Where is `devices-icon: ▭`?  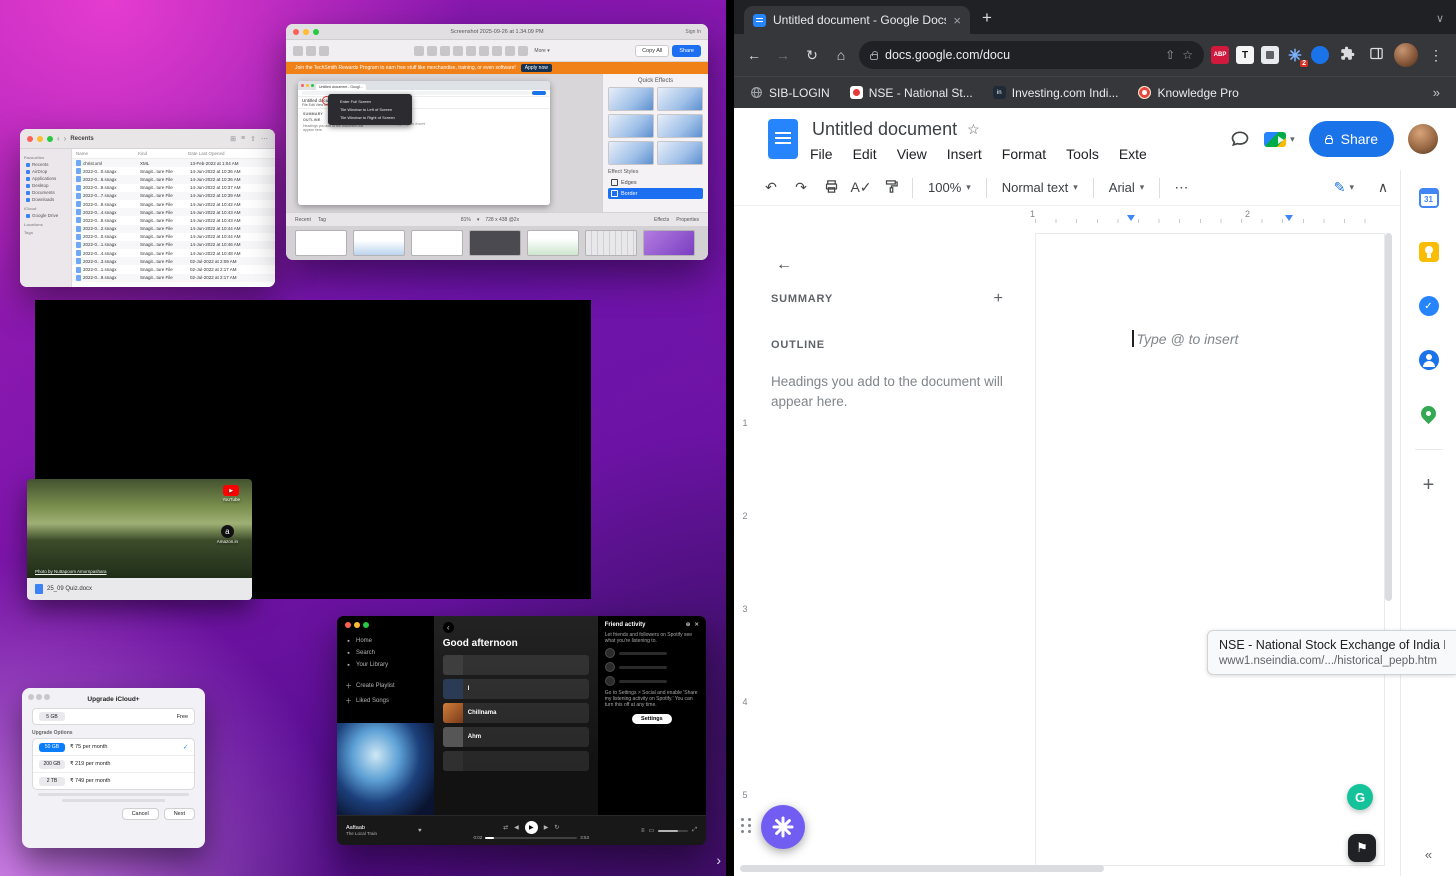
devices-icon: ▭ is located at coordinates (652, 830).